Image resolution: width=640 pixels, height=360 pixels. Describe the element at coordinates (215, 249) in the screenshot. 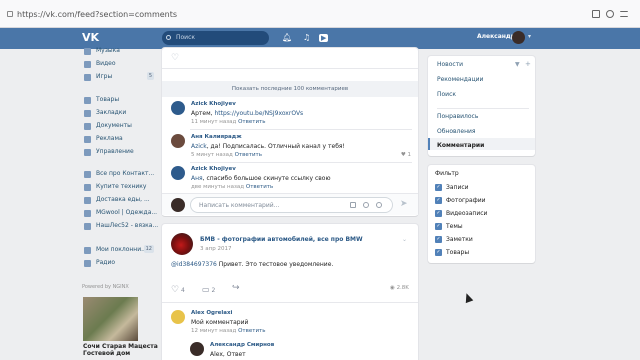

I see `post-date: 3 апр 2017` at that location.